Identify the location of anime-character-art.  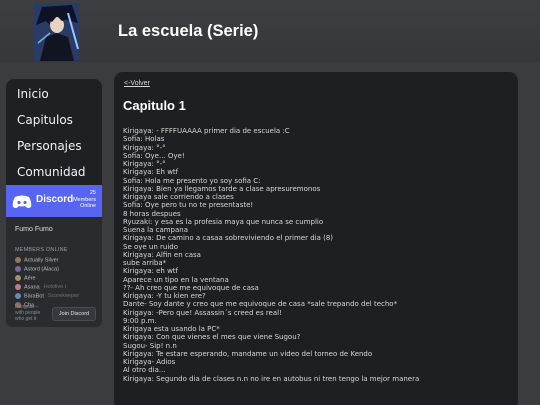
(57, 32).